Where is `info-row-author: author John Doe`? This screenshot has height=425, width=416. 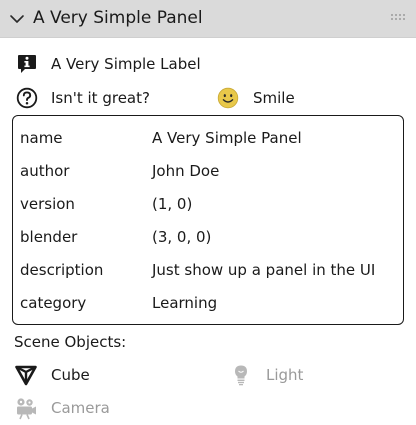
info-row-author: author John Doe is located at coordinates (208, 171).